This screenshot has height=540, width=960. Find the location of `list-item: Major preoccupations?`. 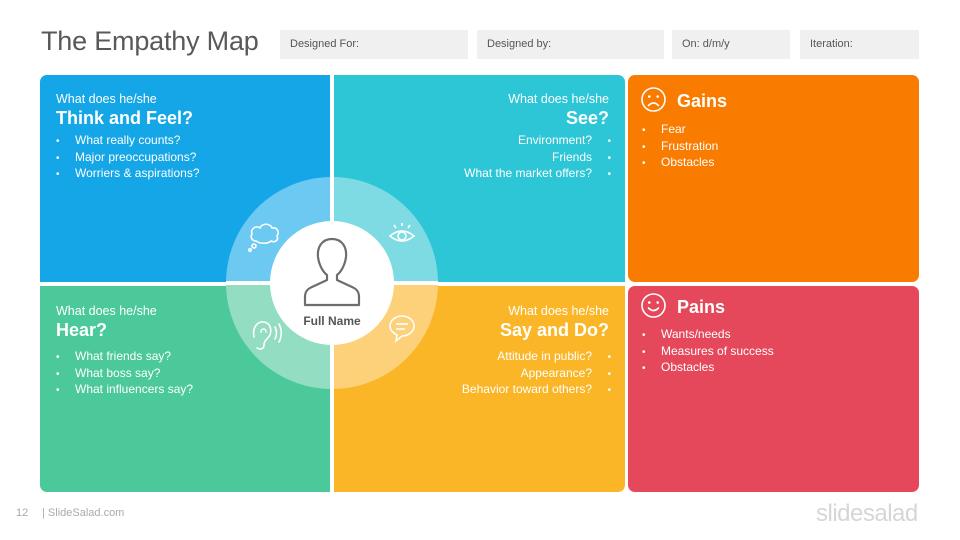

list-item: Major preoccupations? is located at coordinates (128, 158).